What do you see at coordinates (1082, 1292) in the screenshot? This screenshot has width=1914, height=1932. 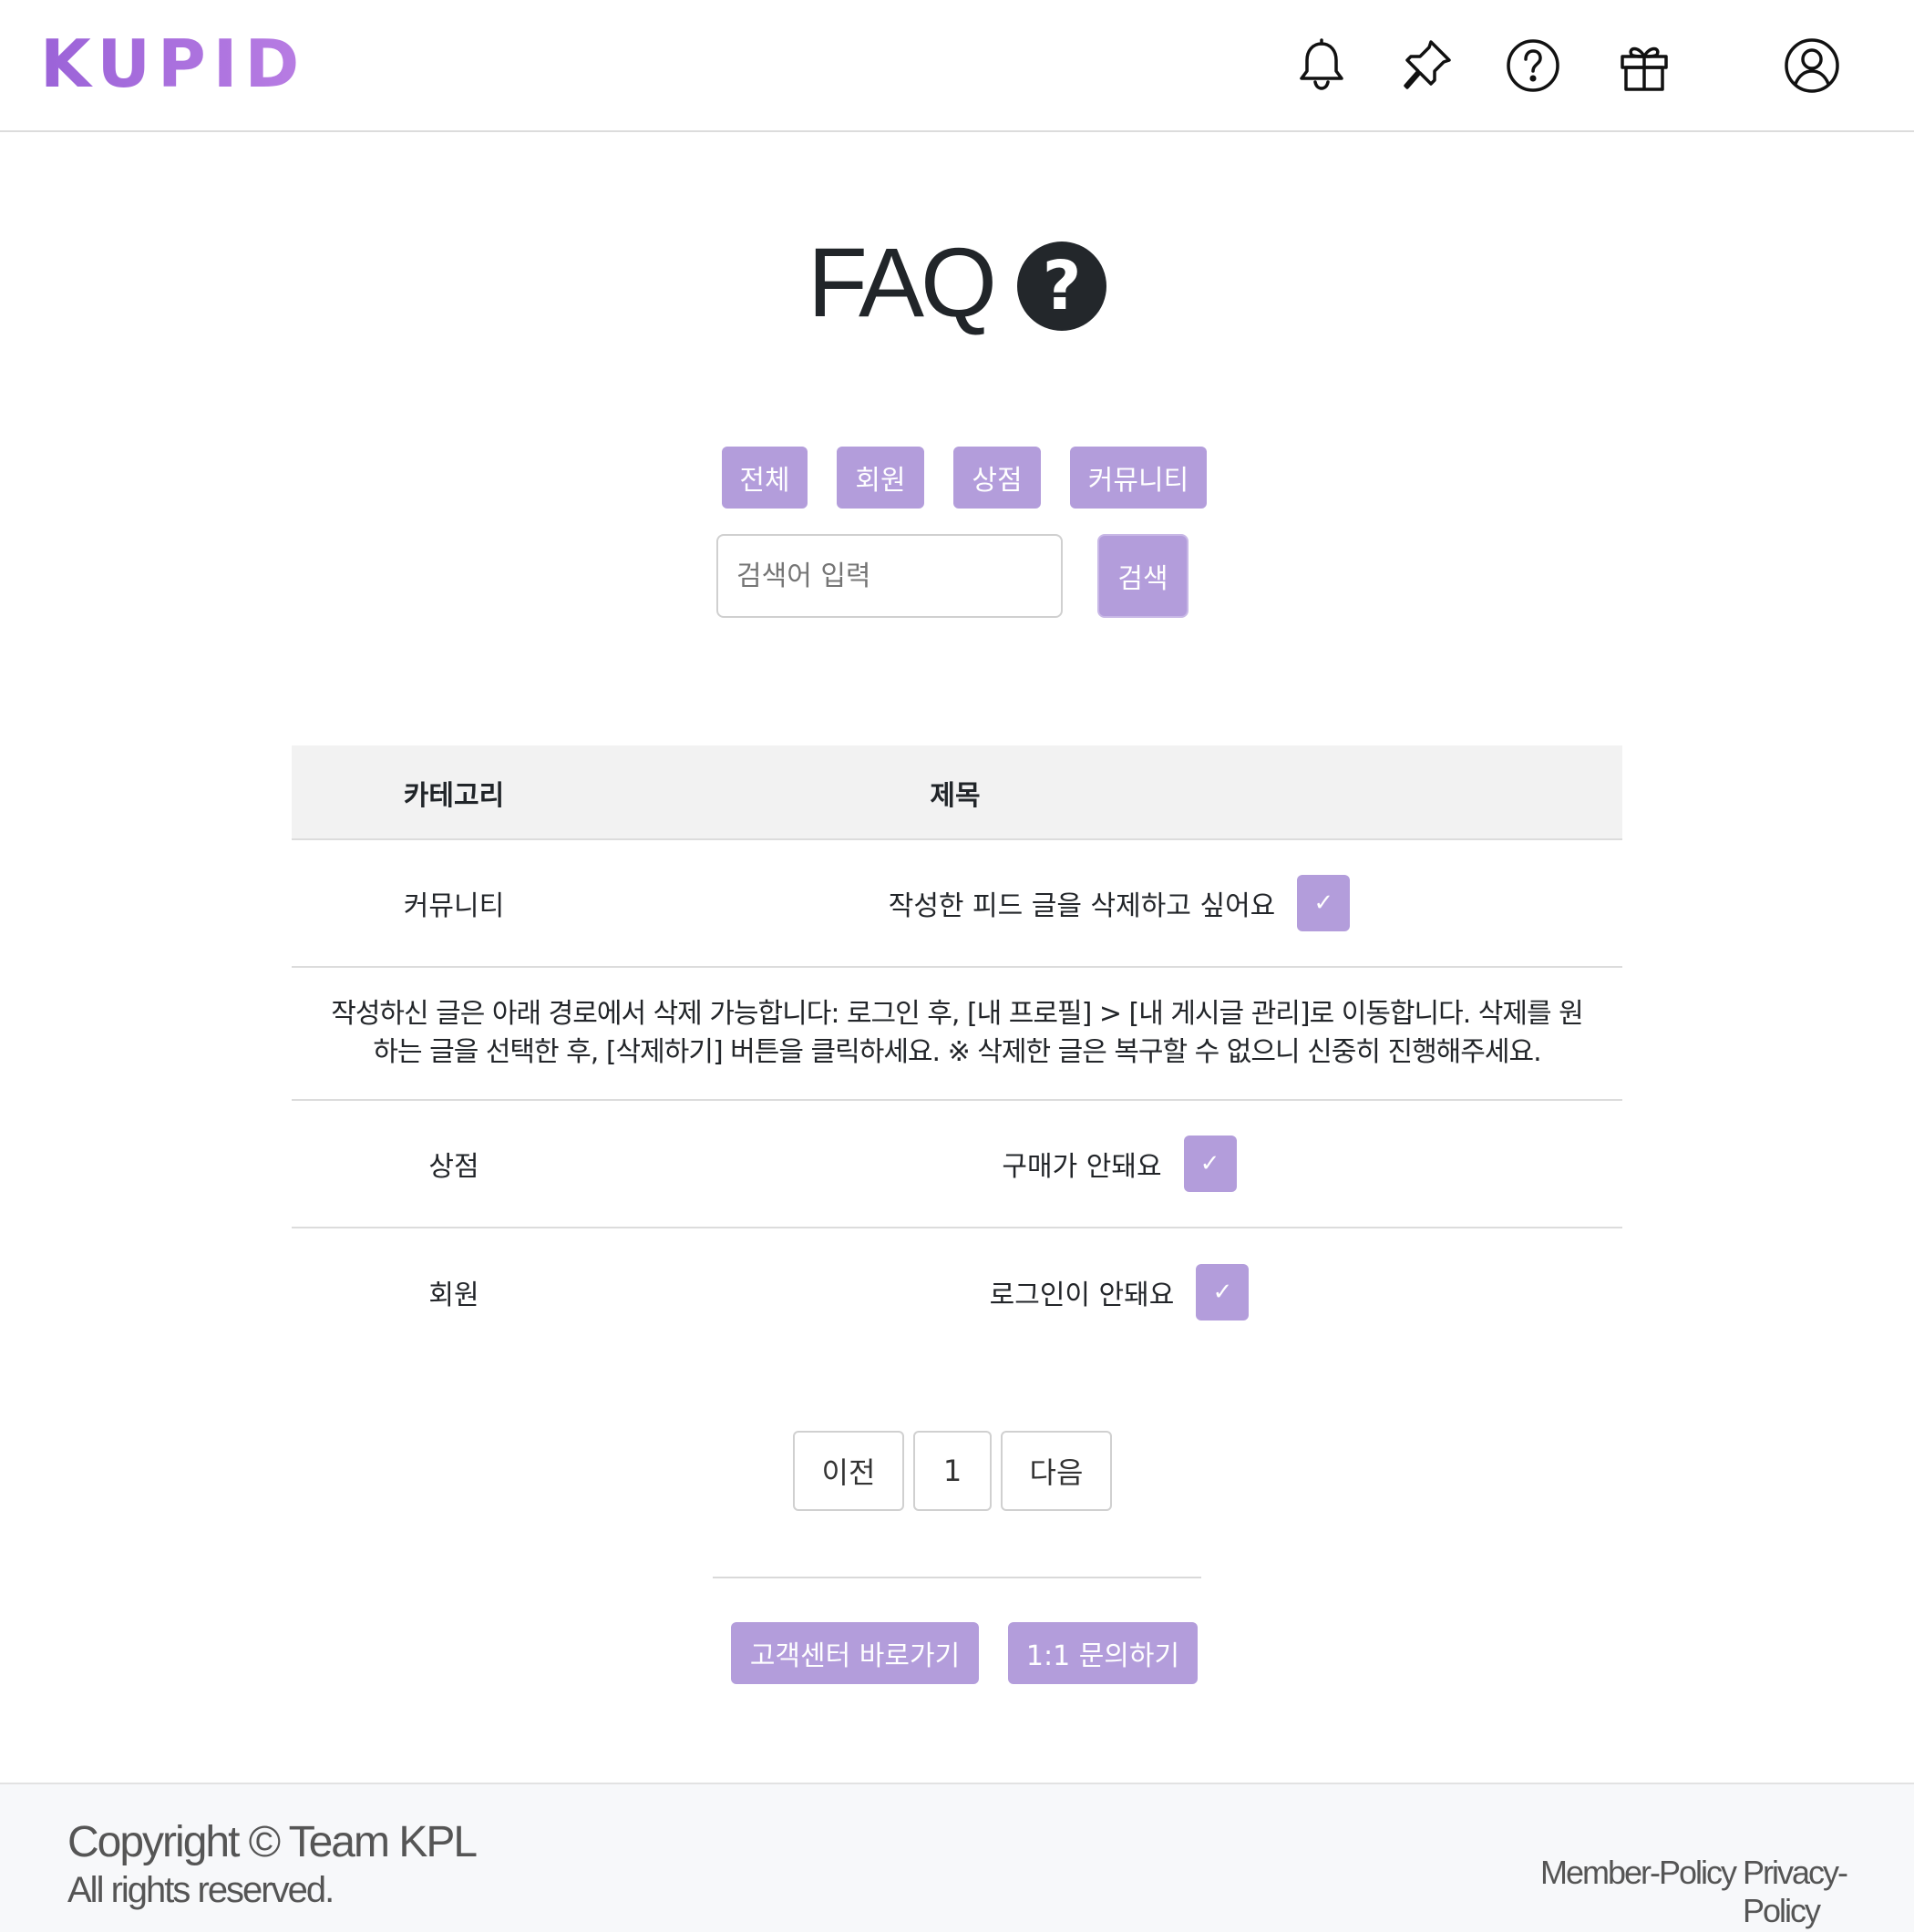 I see `row-title: 로그인이 안돼요` at bounding box center [1082, 1292].